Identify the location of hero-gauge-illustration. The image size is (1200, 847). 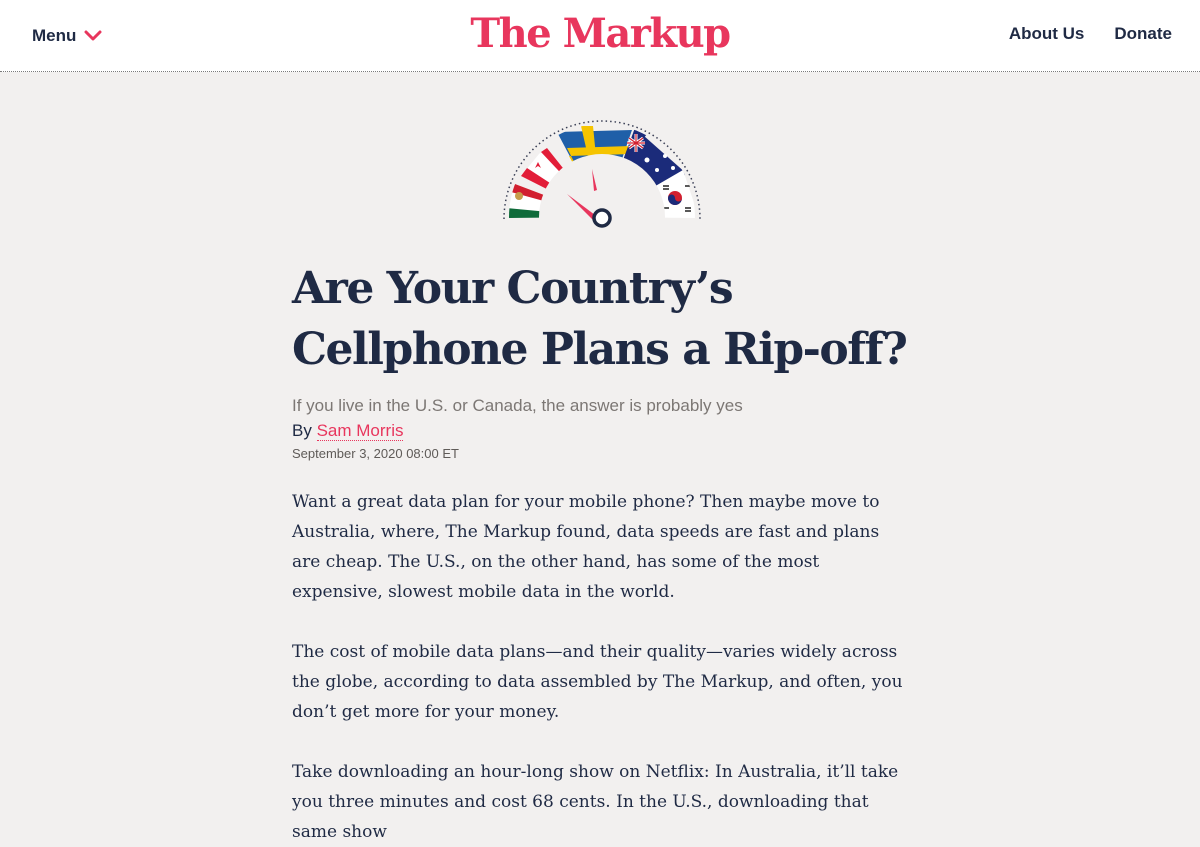
(602, 174).